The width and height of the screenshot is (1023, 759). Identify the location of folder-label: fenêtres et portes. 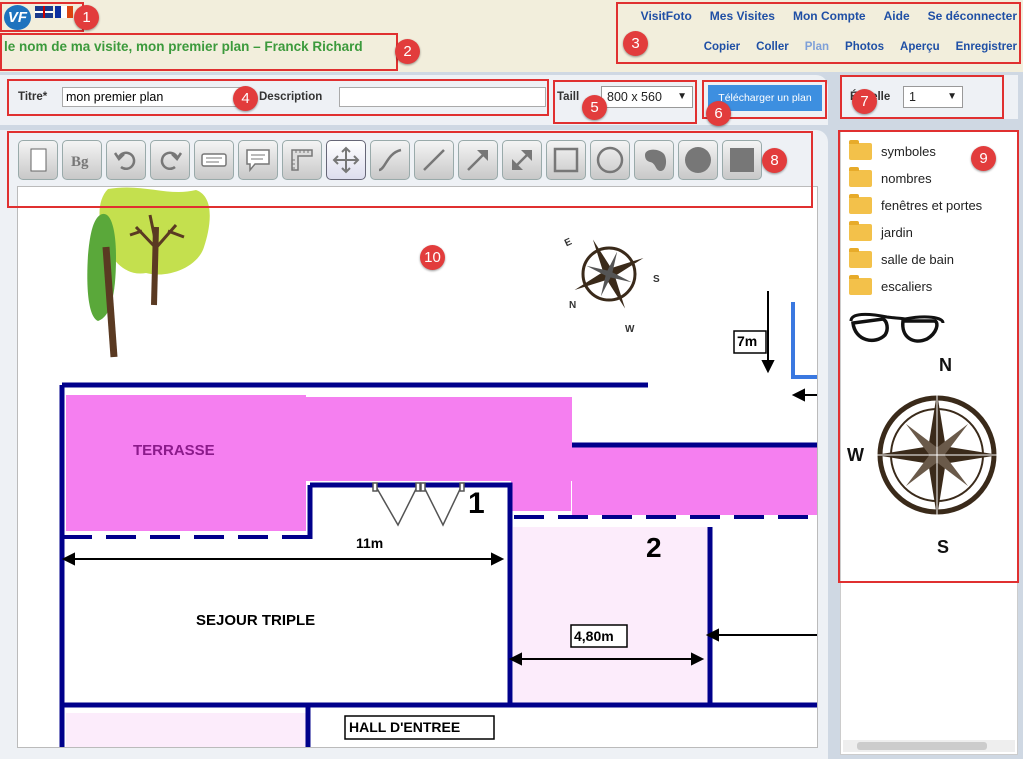
(932, 205).